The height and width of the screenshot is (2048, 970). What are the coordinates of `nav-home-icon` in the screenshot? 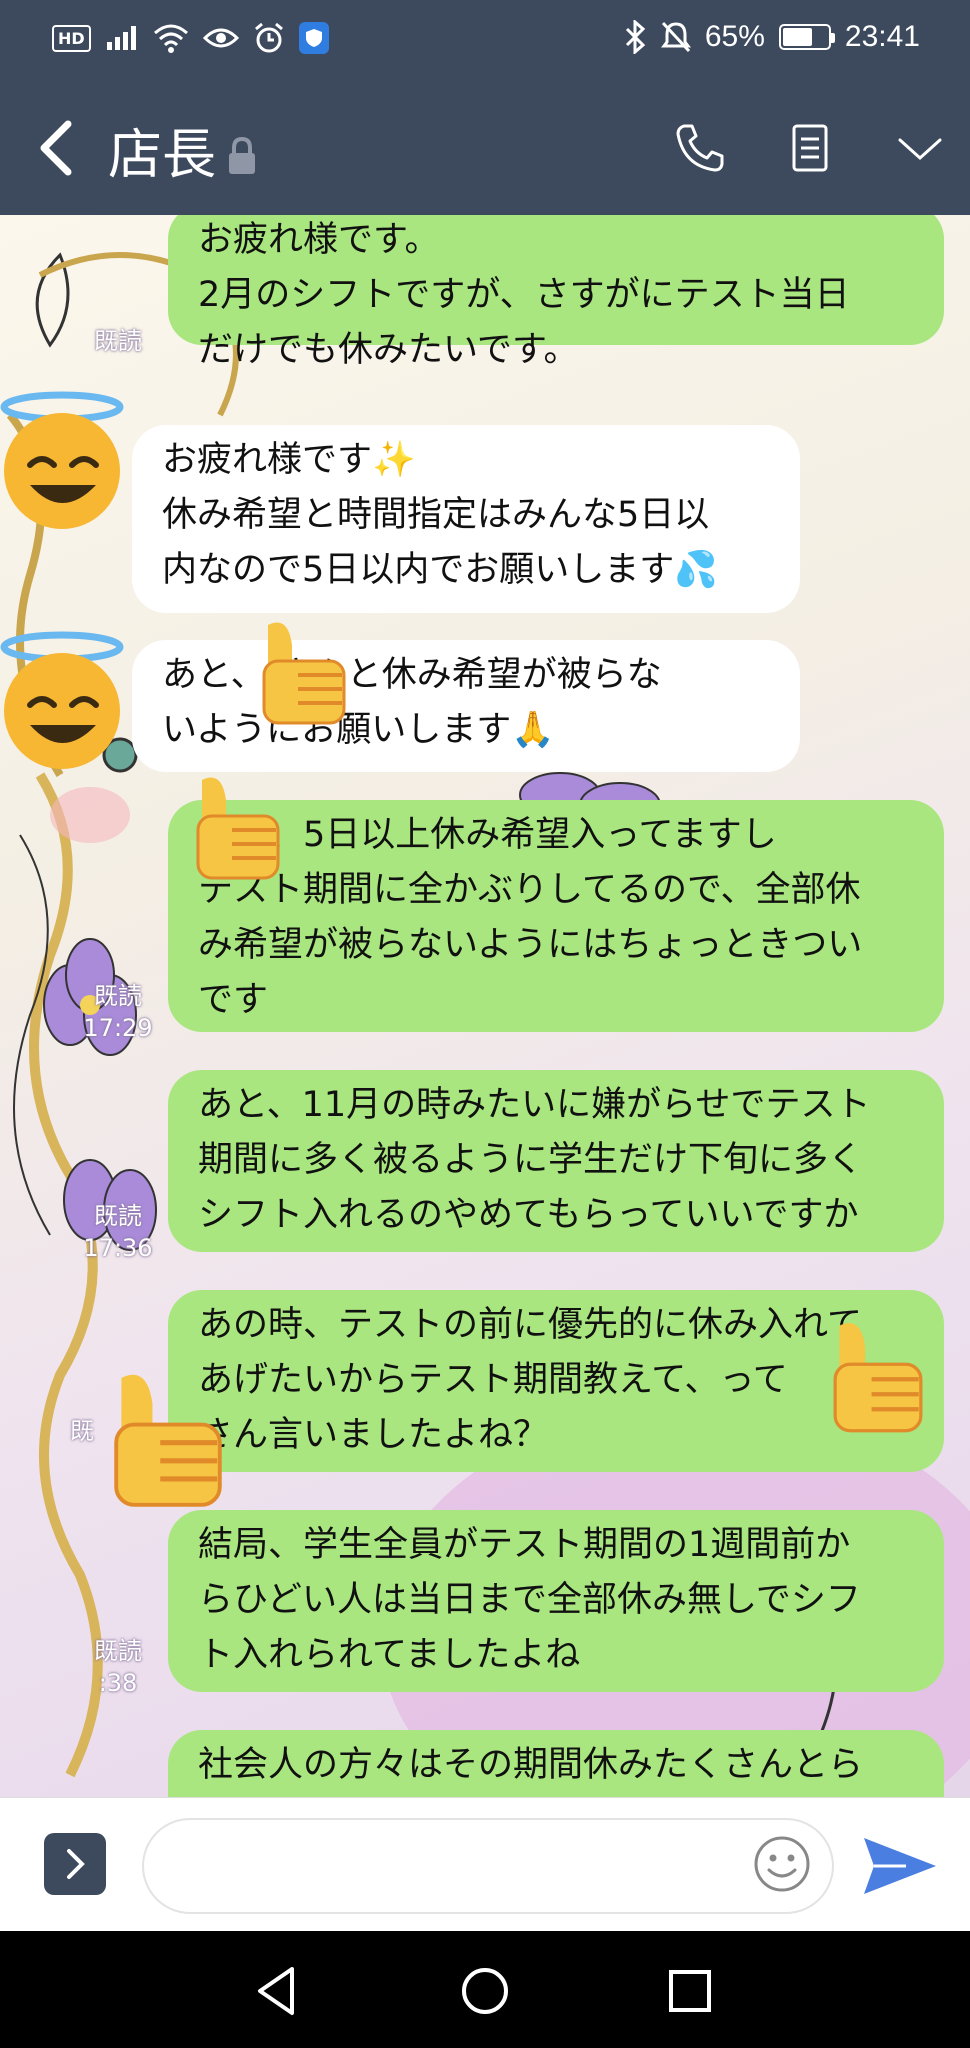 It's located at (485, 1991).